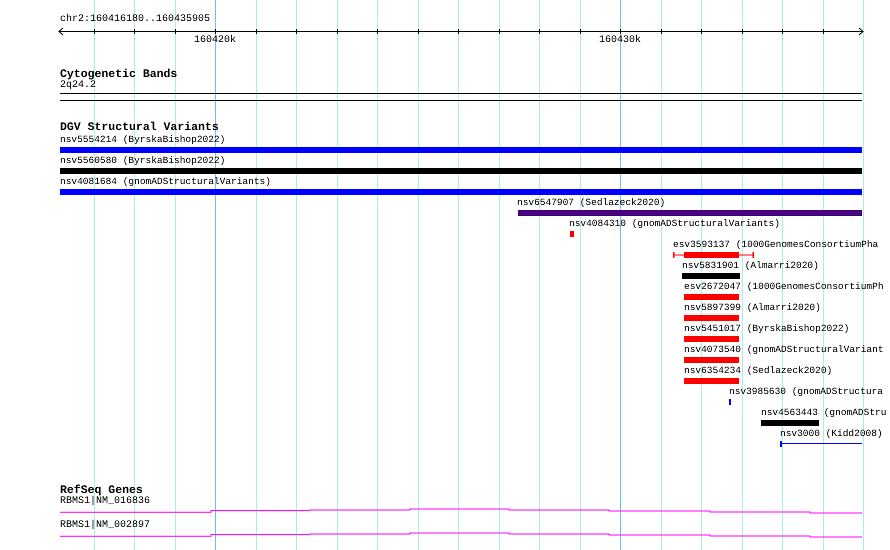  Describe the element at coordinates (143, 140) in the screenshot. I see `variant-label: nsv5554214 (ByrskaBishop2022)` at that location.